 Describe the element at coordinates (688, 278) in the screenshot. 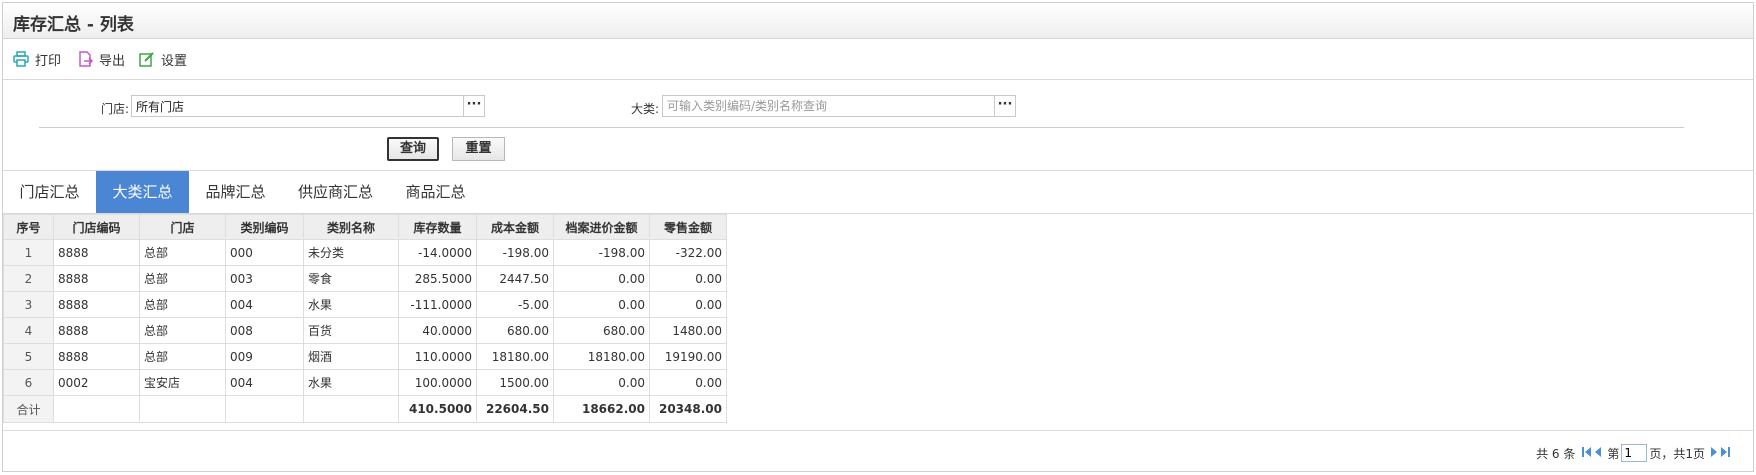

I see `retail-amount-cell: 0.00` at that location.